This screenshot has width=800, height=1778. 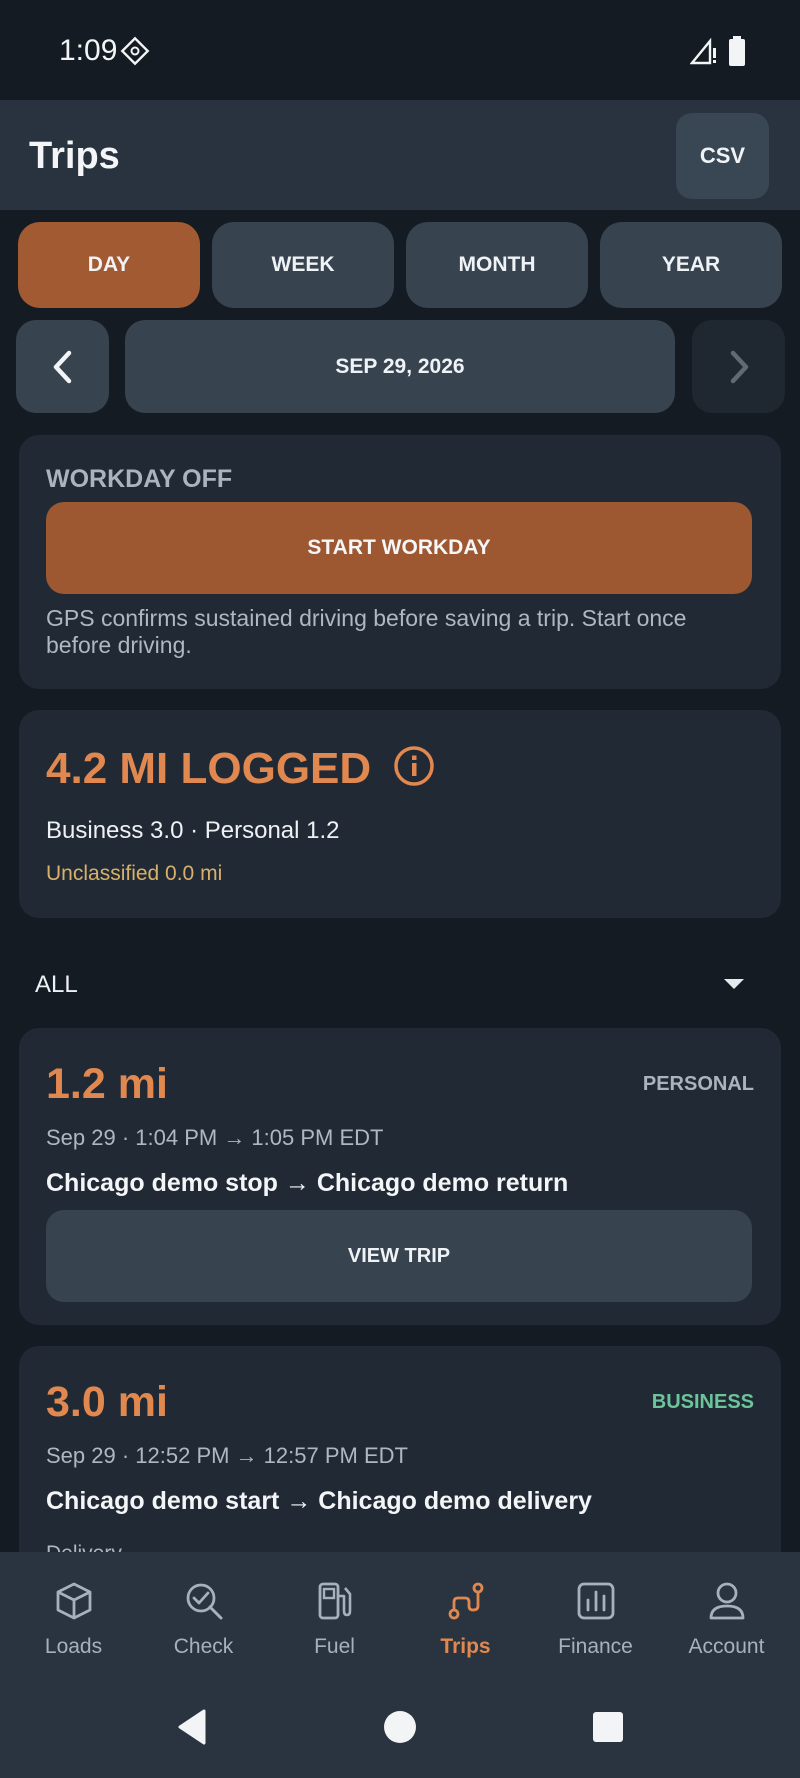 I want to click on unclassified-mileage: Unclassified 0.0 mi, so click(x=134, y=873).